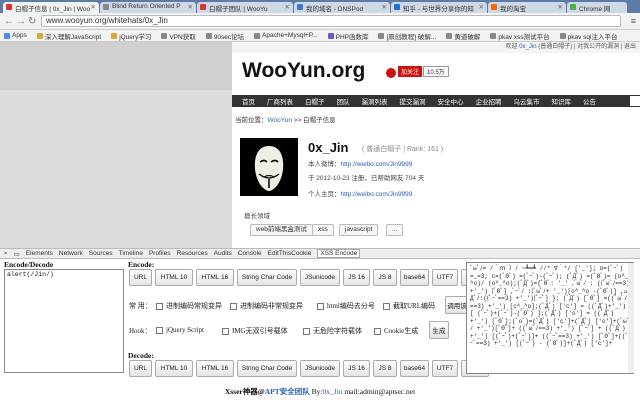 The height and width of the screenshot is (400, 640). Describe the element at coordinates (347, 36) in the screenshot. I see `bookmark-item: PHP函数库` at that location.